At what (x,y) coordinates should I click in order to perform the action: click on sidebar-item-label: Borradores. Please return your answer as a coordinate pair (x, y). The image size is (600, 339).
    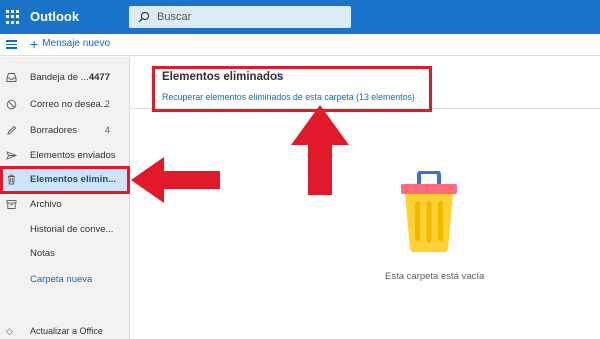
    Looking at the image, I should click on (53, 130).